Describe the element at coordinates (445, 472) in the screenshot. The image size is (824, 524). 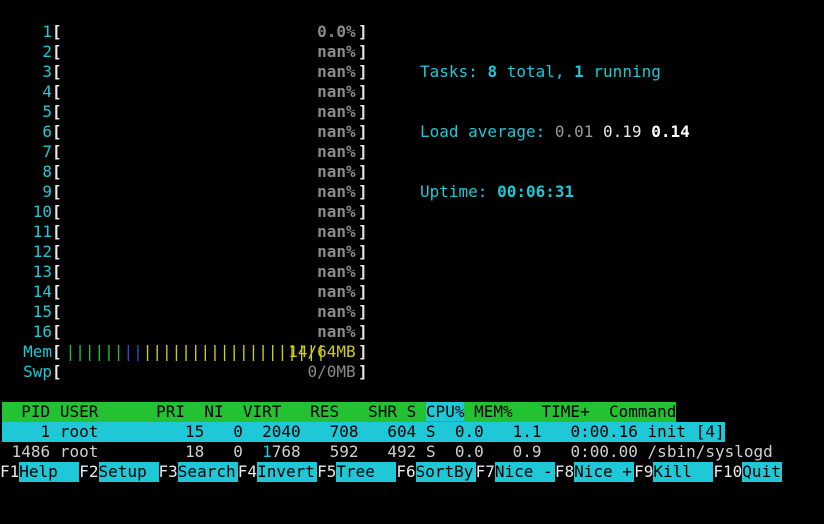
I see `fkey-sortby-label: SortBy` at that location.